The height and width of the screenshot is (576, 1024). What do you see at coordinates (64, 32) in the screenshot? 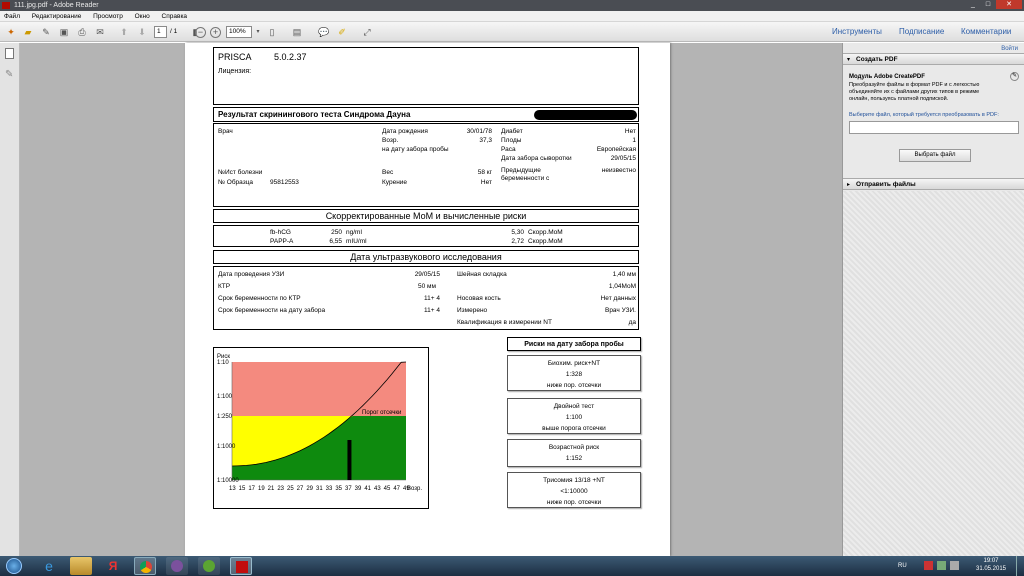
I see `save-icon: ▣` at bounding box center [64, 32].